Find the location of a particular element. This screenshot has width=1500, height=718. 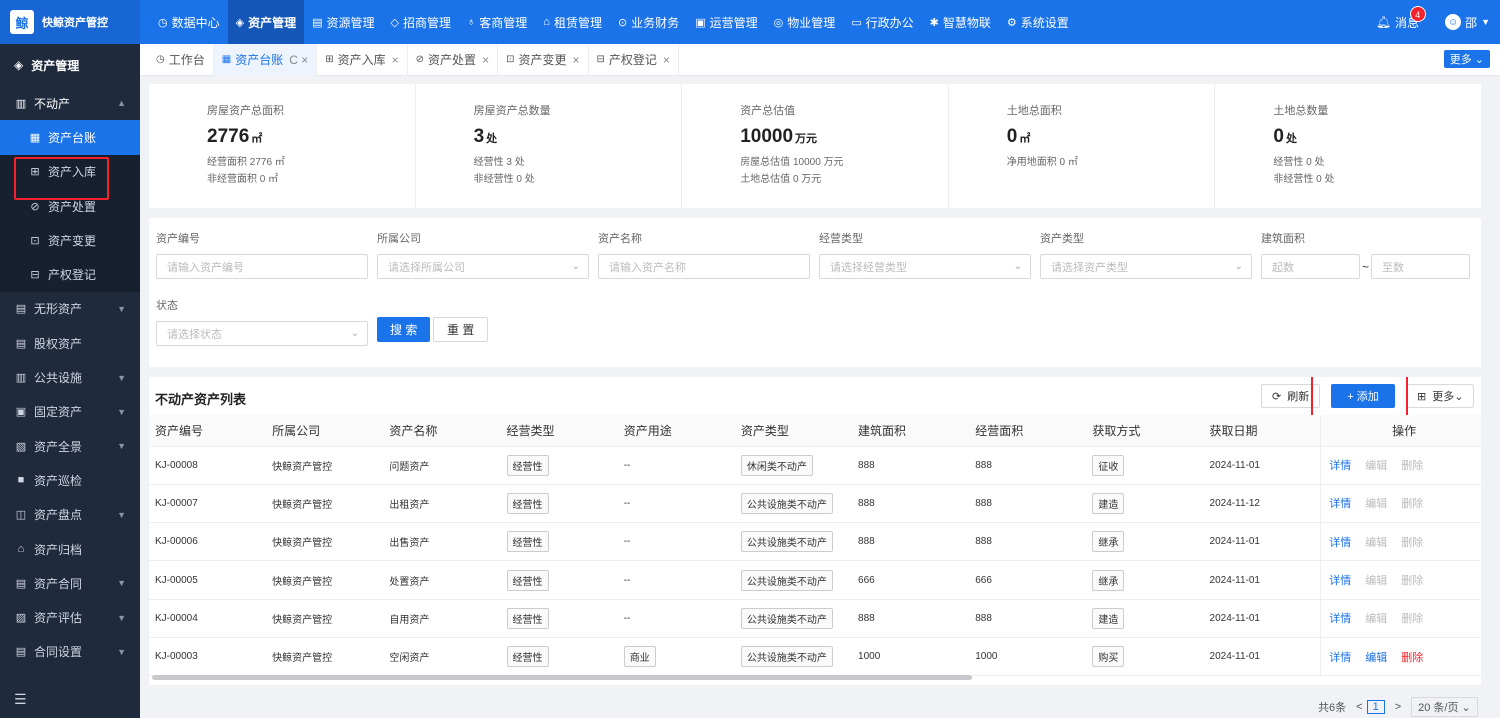

cell-value: 2024-11-01 is located at coordinates (1234, 618).